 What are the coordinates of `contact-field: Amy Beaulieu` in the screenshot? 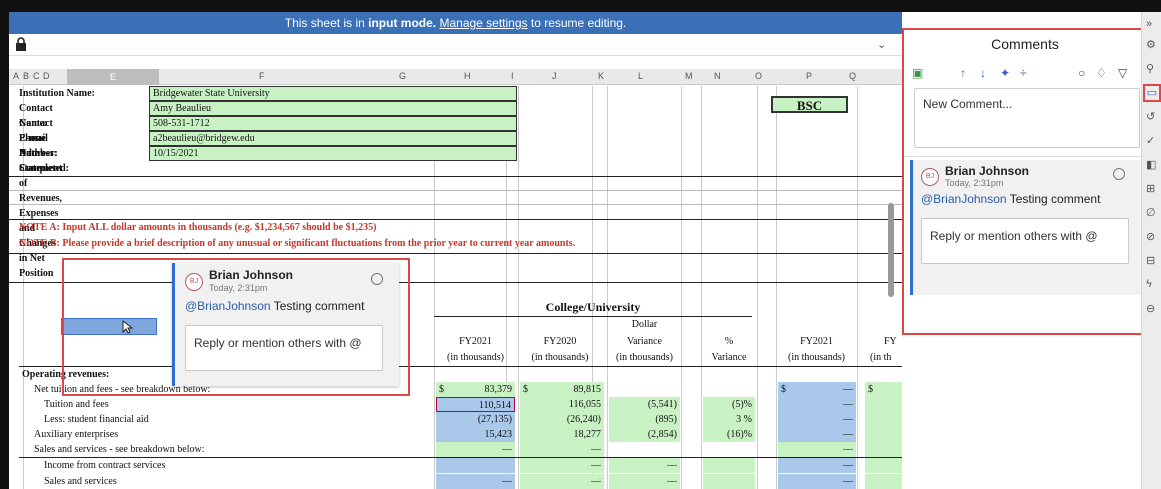 It's located at (333, 108).